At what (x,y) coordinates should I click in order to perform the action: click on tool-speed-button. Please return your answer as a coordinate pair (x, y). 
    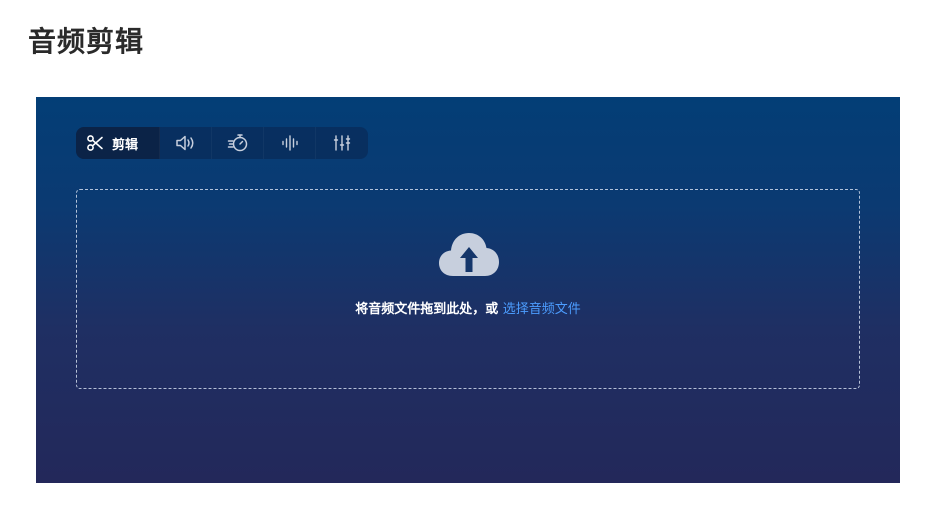
    Looking at the image, I should click on (238, 143).